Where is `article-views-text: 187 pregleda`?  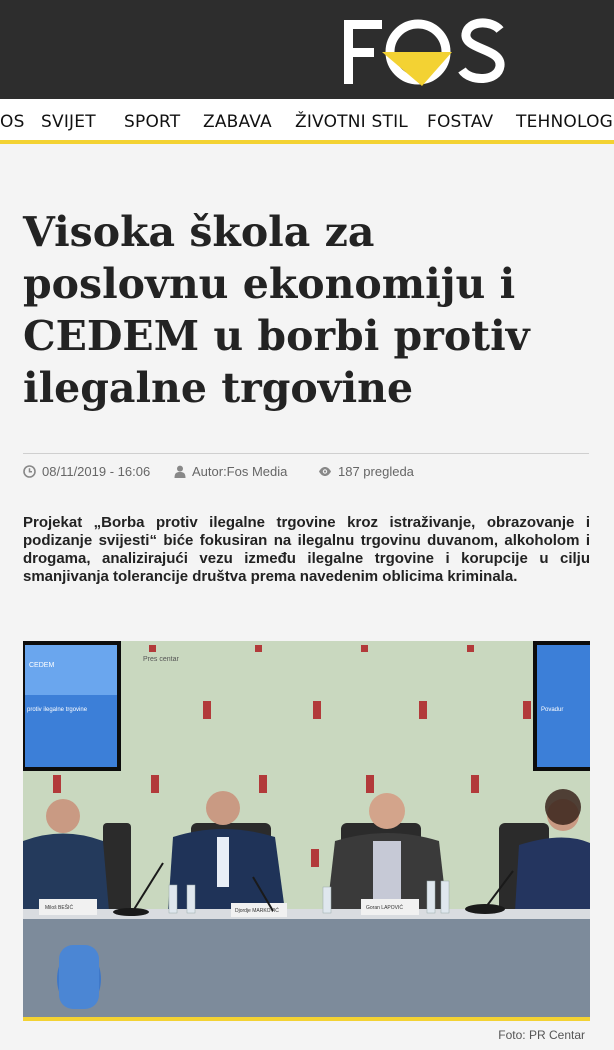 article-views-text: 187 pregleda is located at coordinates (376, 471).